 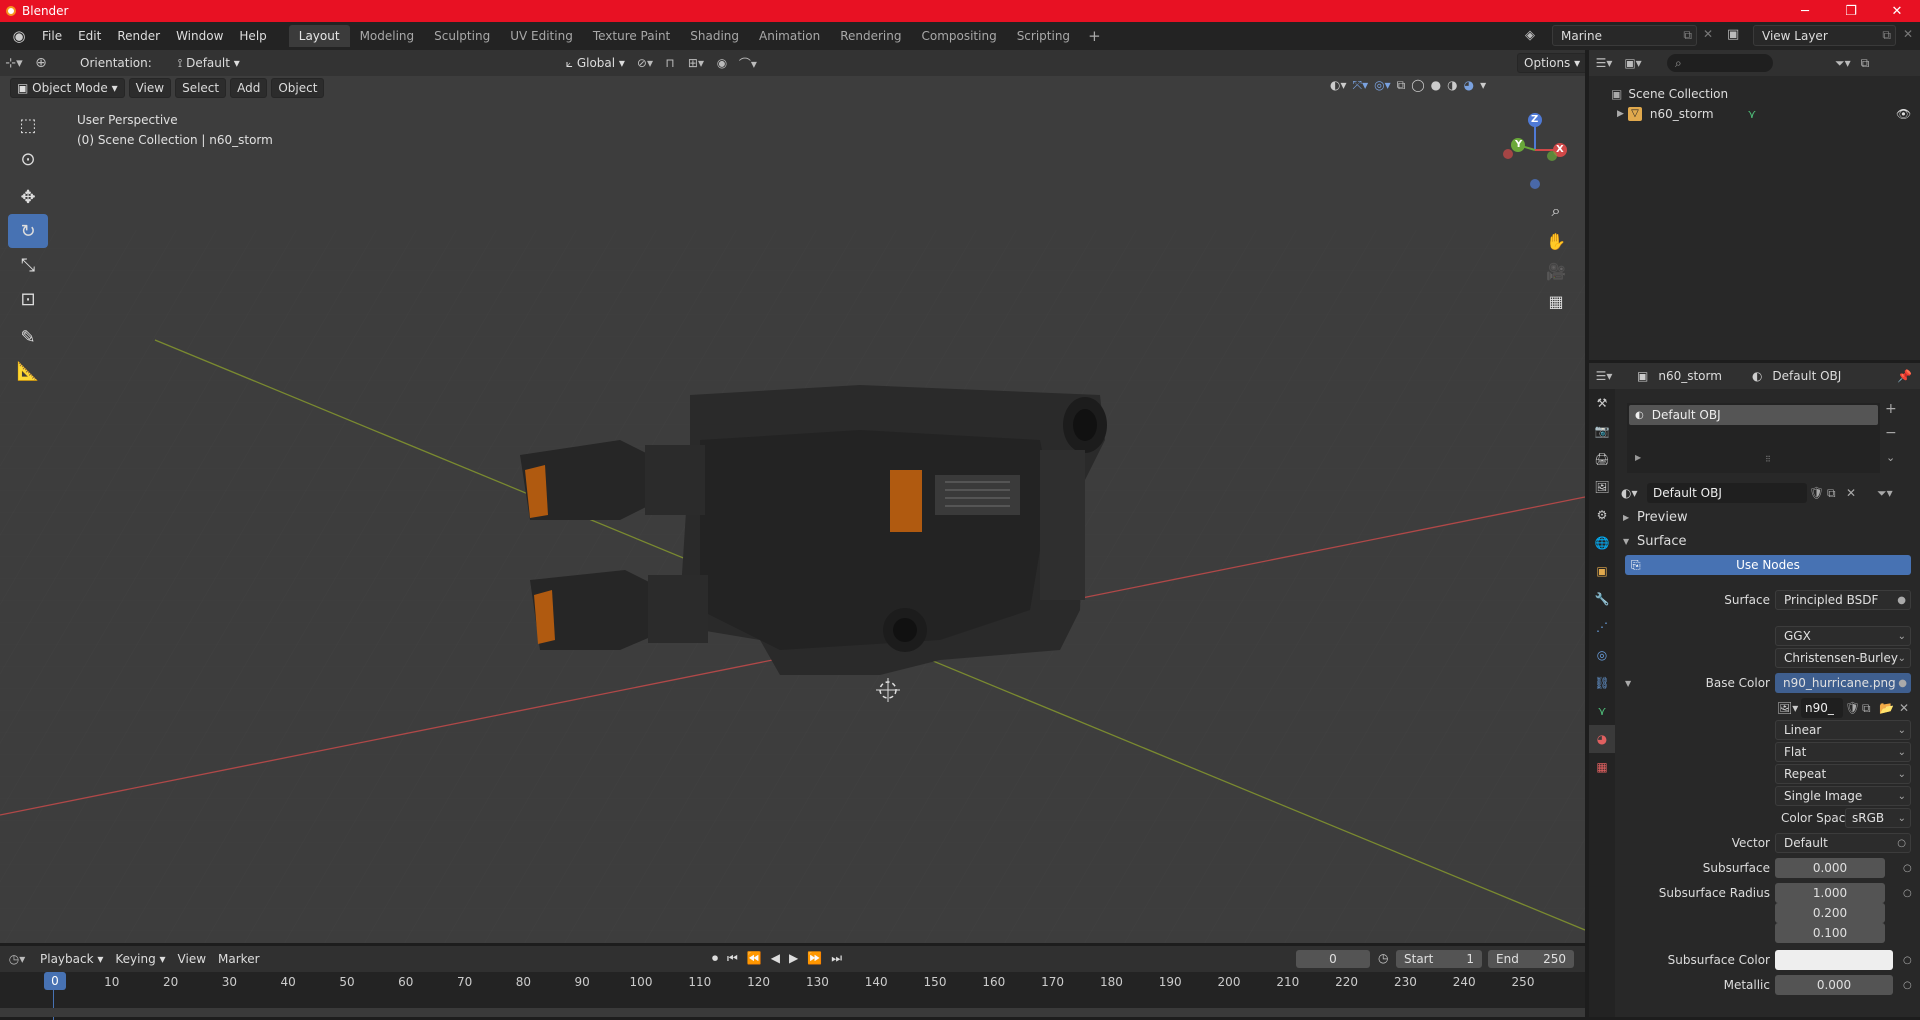 What do you see at coordinates (1382, 85) in the screenshot?
I see `overlay-toggle-icon: ◎▾` at bounding box center [1382, 85].